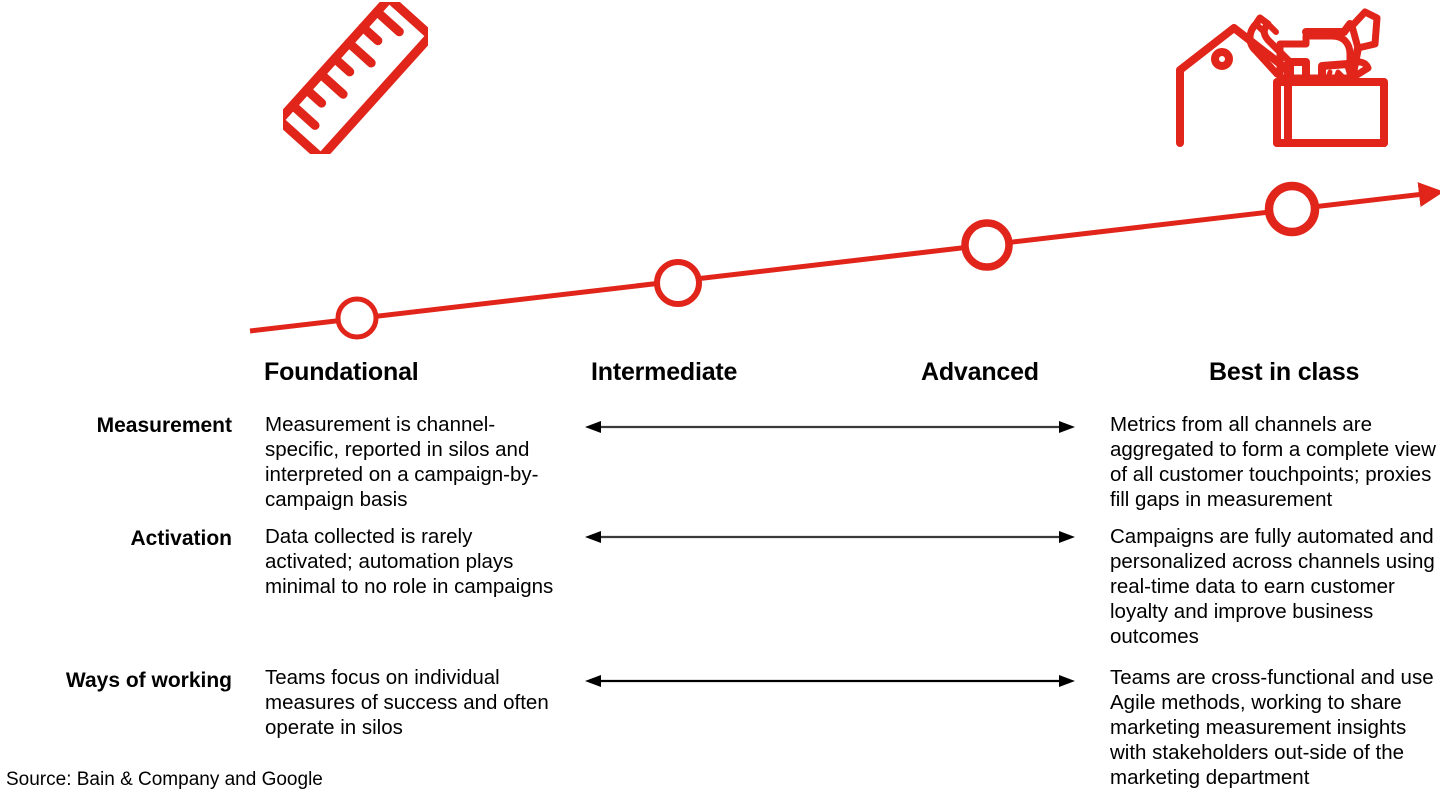 The height and width of the screenshot is (810, 1440). Describe the element at coordinates (830, 427) in the screenshot. I see `row-measurement-span-arrow` at that location.